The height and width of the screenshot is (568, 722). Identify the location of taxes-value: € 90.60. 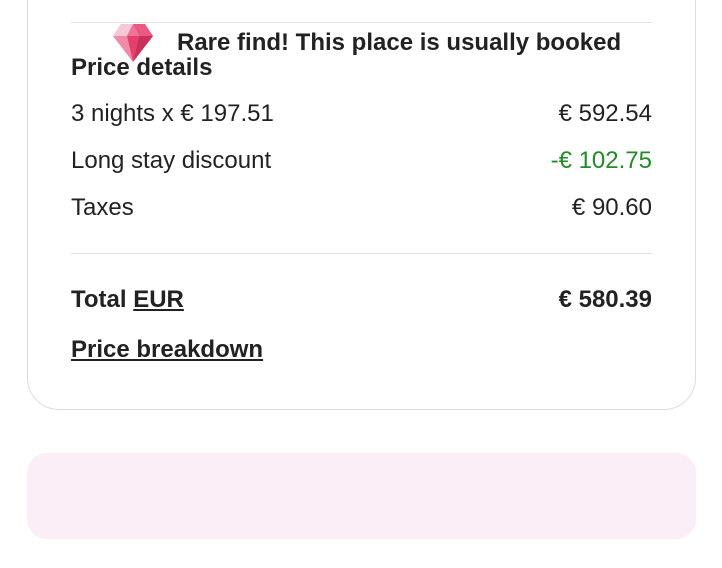
(611, 207).